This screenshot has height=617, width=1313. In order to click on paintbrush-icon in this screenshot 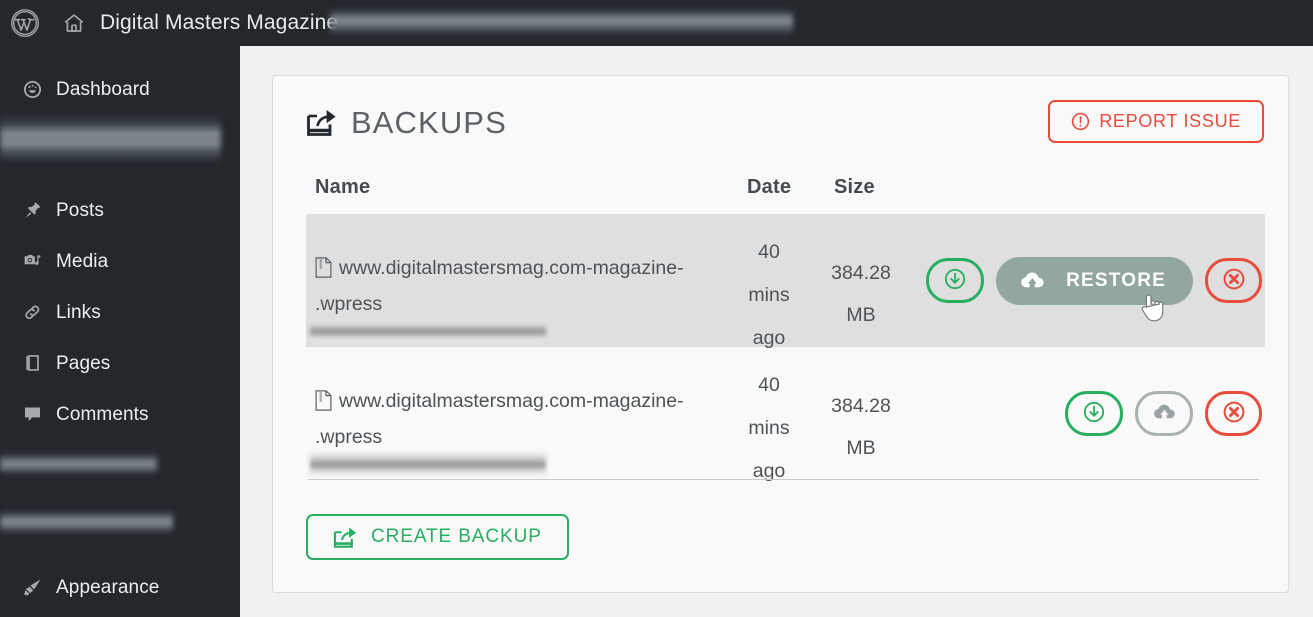, I will do `click(39, 587)`.